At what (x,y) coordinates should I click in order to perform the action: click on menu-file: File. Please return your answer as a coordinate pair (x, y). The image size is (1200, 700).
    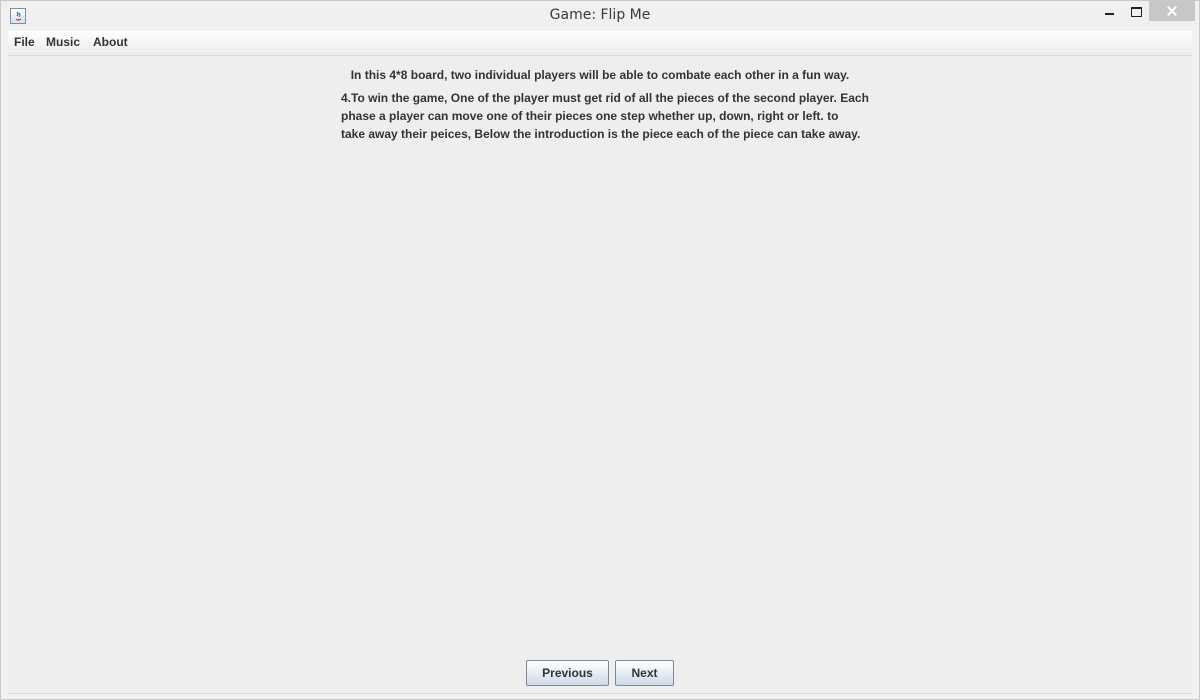
    Looking at the image, I should click on (24, 42).